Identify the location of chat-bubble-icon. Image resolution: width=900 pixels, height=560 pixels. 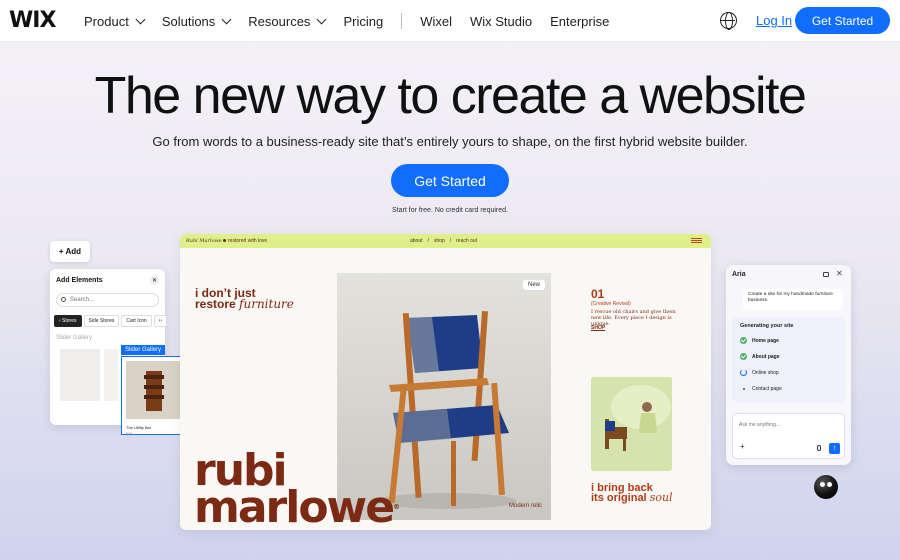
(826, 274).